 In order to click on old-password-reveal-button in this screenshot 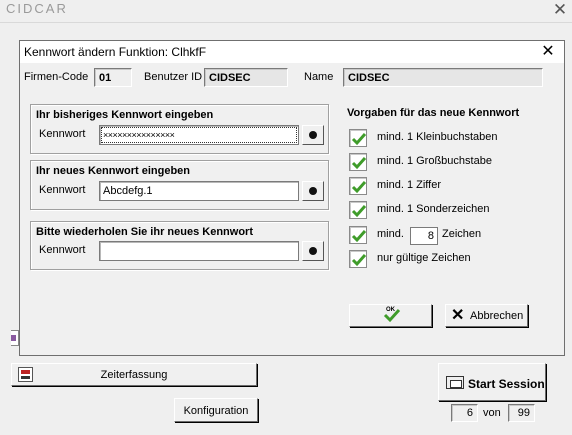, I will do `click(313, 135)`.